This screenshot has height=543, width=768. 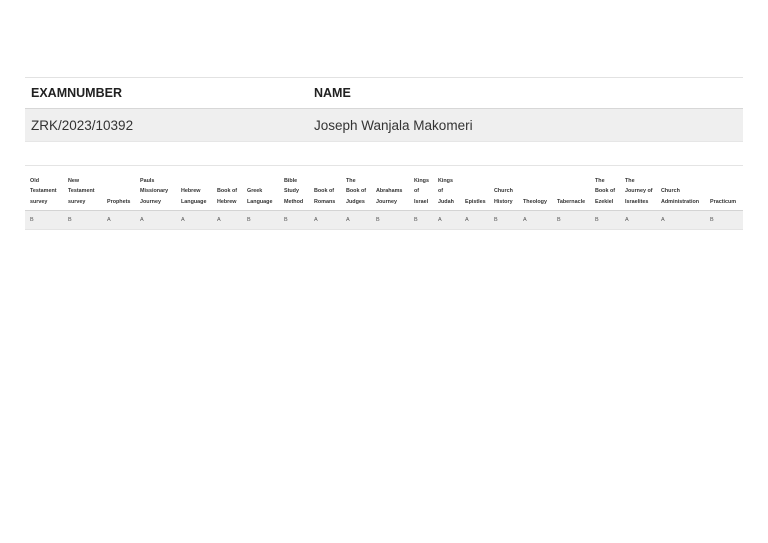 I want to click on subject-header: Church History, so click(x=503, y=196).